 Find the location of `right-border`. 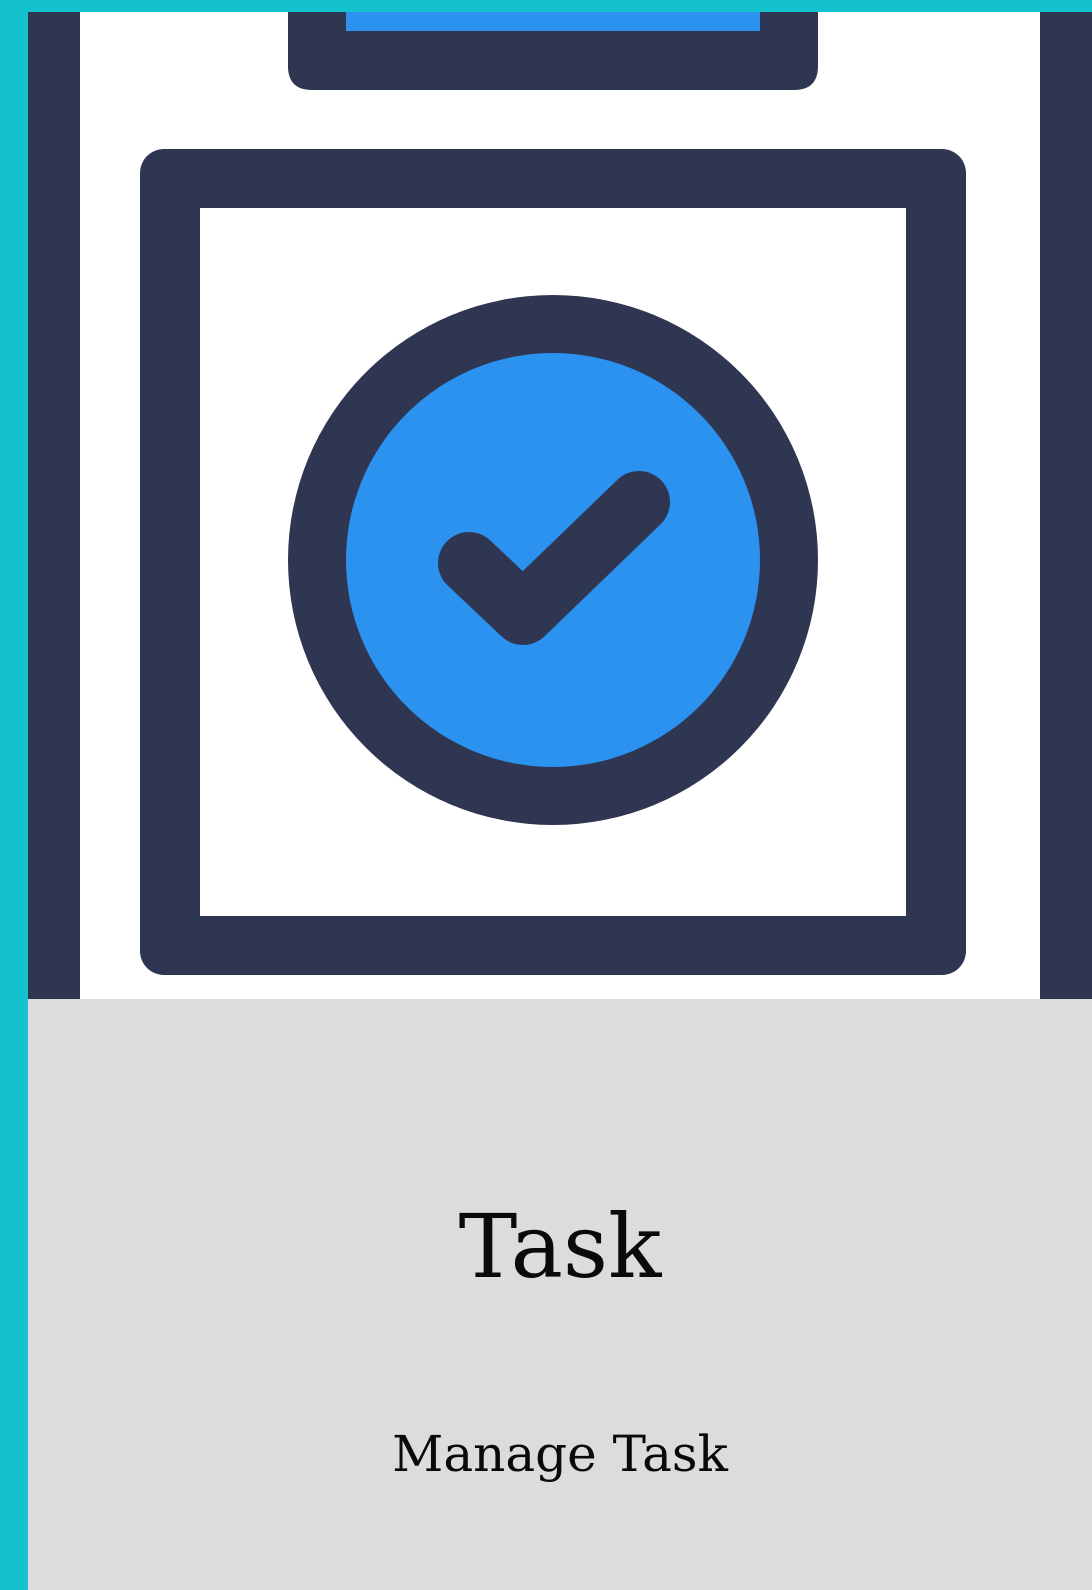

right-border is located at coordinates (1066, 505).